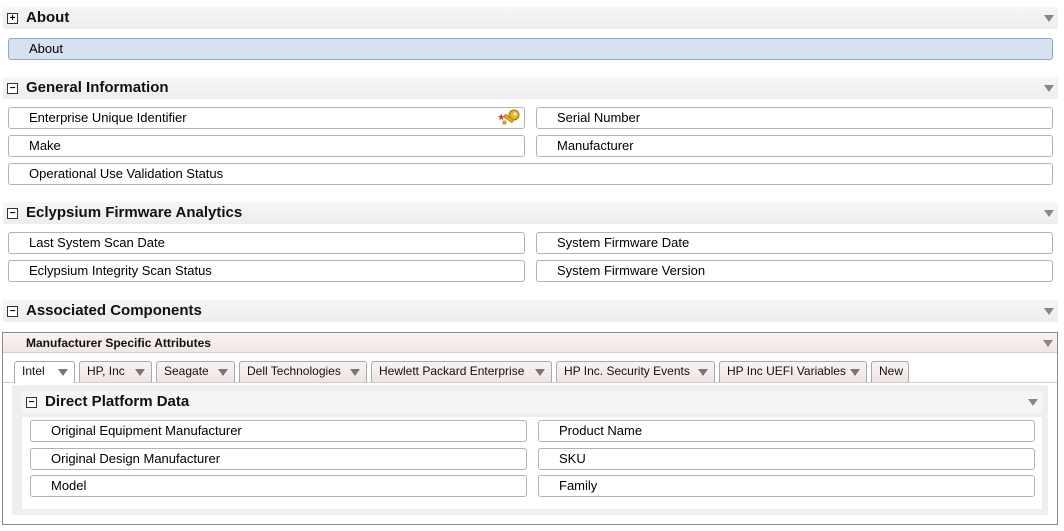  Describe the element at coordinates (530, 88) in the screenshot. I see `section-general-header: − General Information` at that location.